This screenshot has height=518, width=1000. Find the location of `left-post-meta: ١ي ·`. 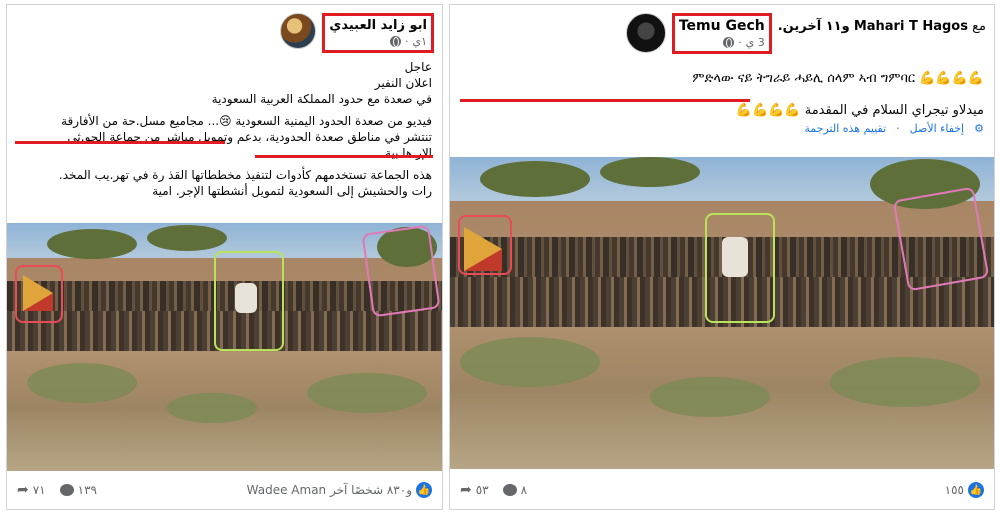

left-post-meta: ١ي · is located at coordinates (378, 41).